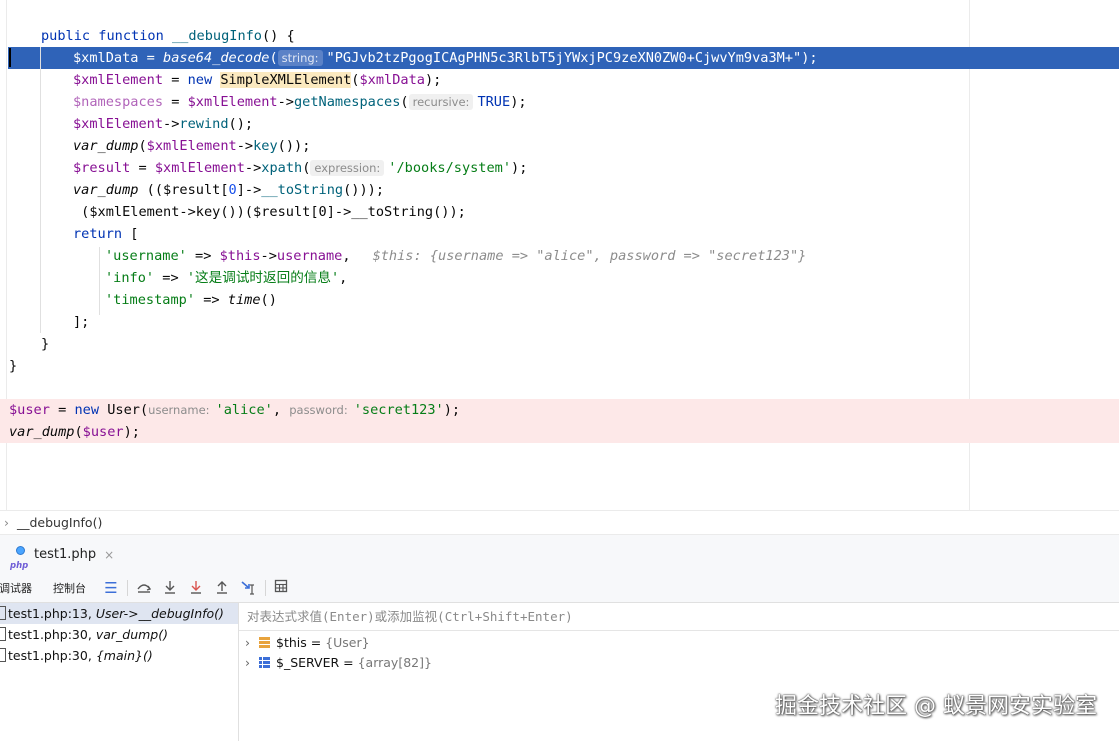  I want to click on run-to-cursor-icon, so click(248, 588).